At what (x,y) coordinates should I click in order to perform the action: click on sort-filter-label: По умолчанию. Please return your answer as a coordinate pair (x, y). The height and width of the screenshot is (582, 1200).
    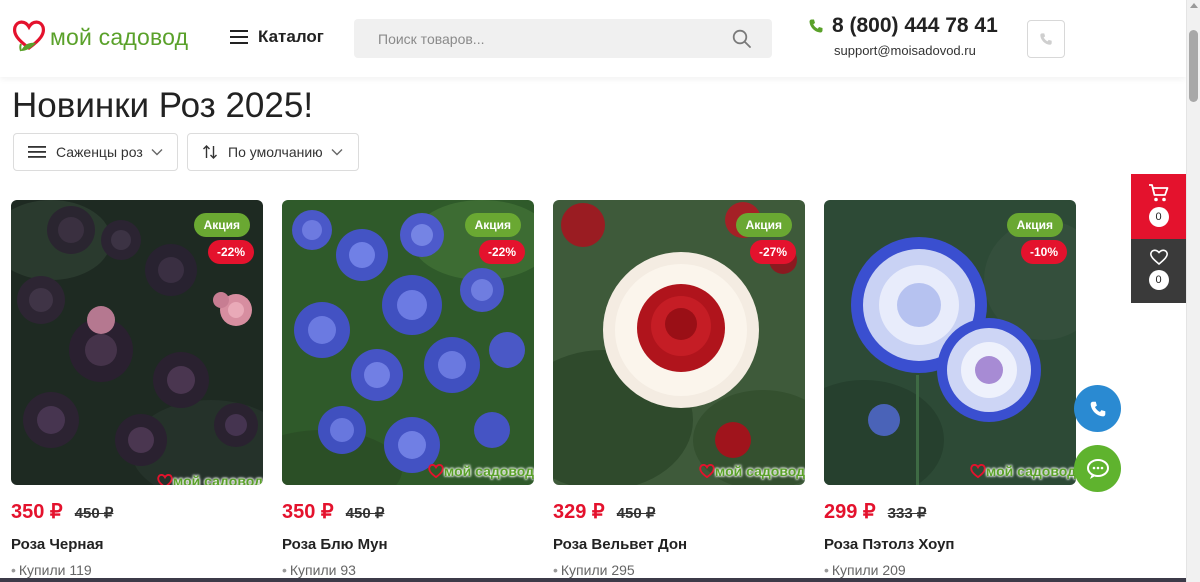
    Looking at the image, I should click on (275, 152).